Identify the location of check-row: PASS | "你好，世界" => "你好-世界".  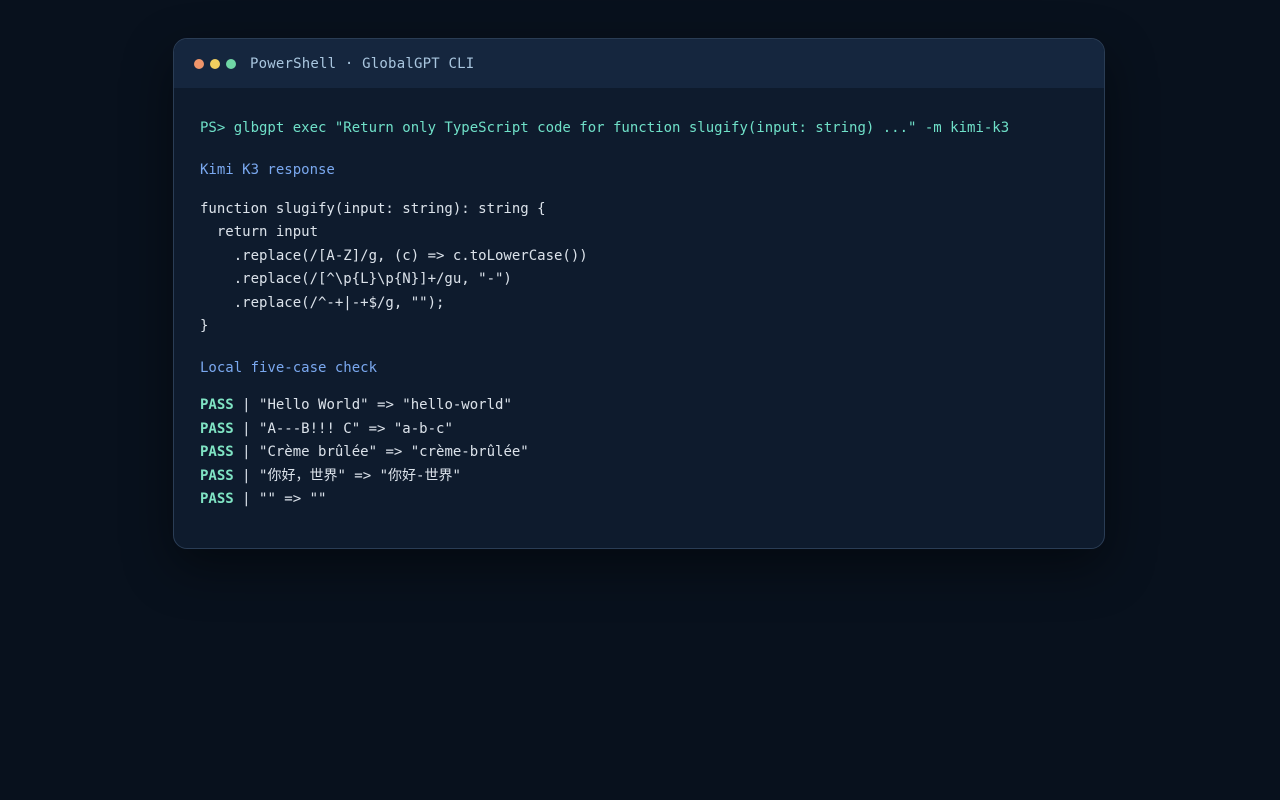
(639, 477).